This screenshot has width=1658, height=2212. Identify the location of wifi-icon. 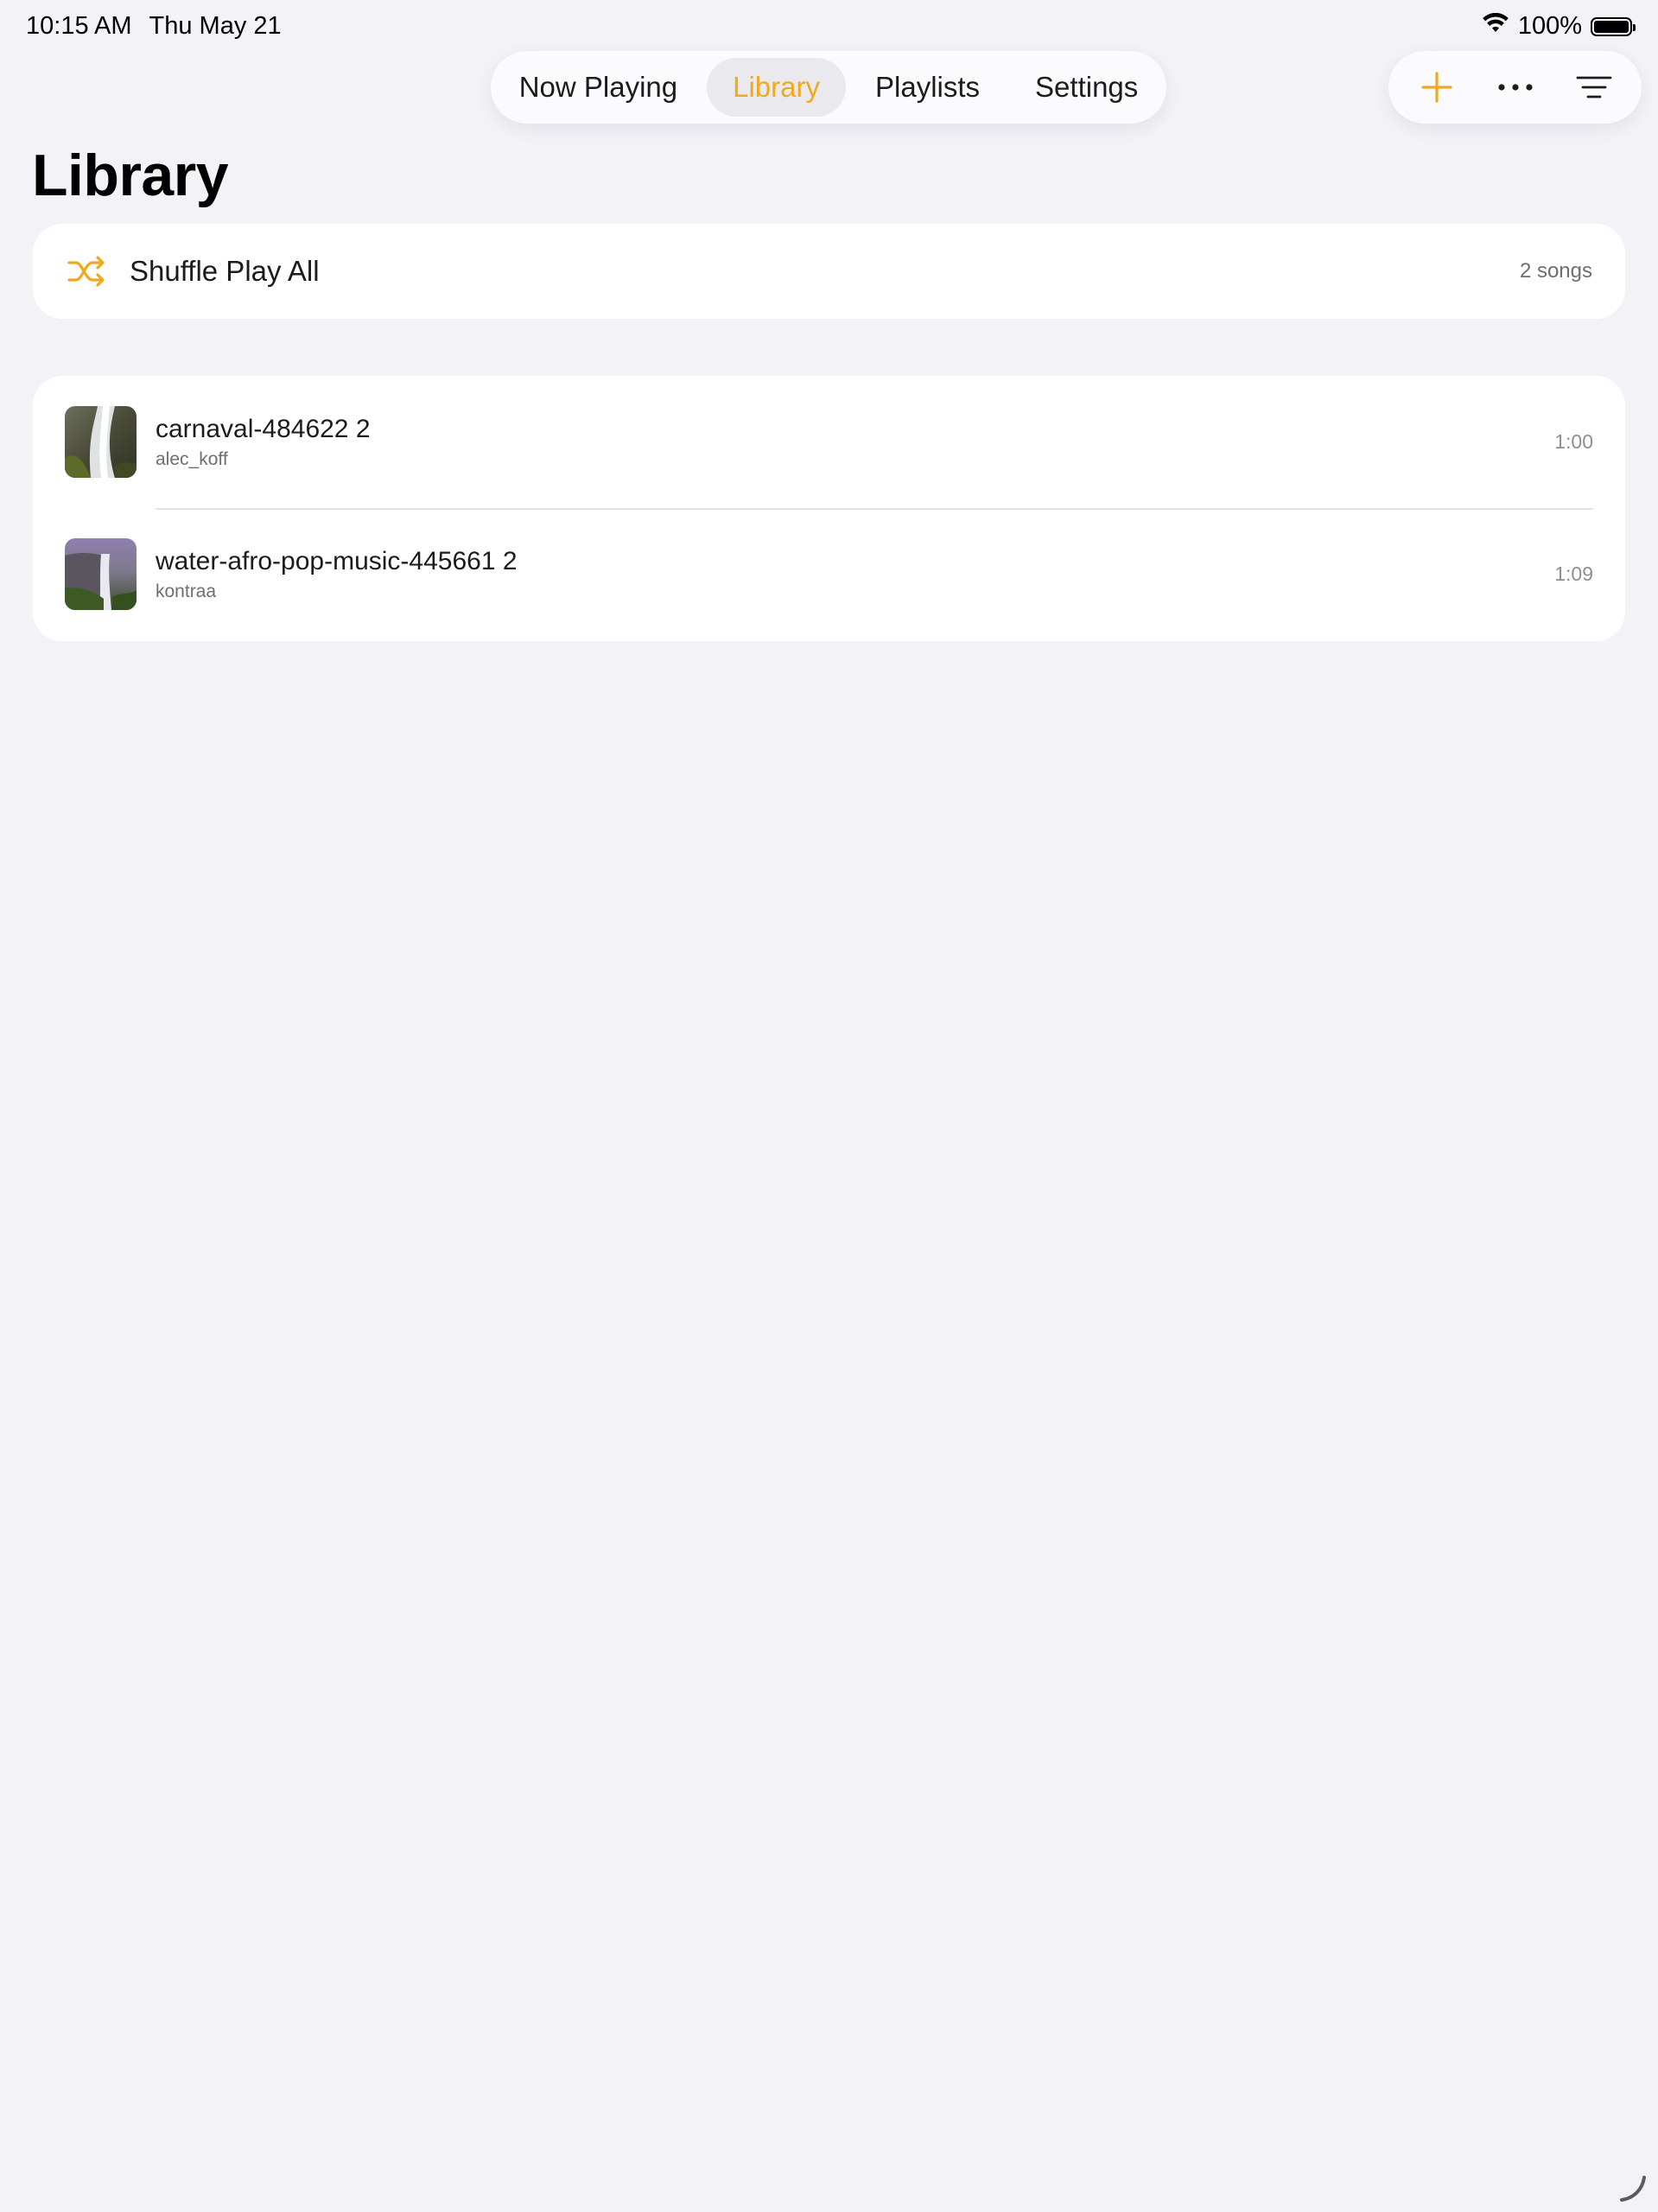
(1495, 26).